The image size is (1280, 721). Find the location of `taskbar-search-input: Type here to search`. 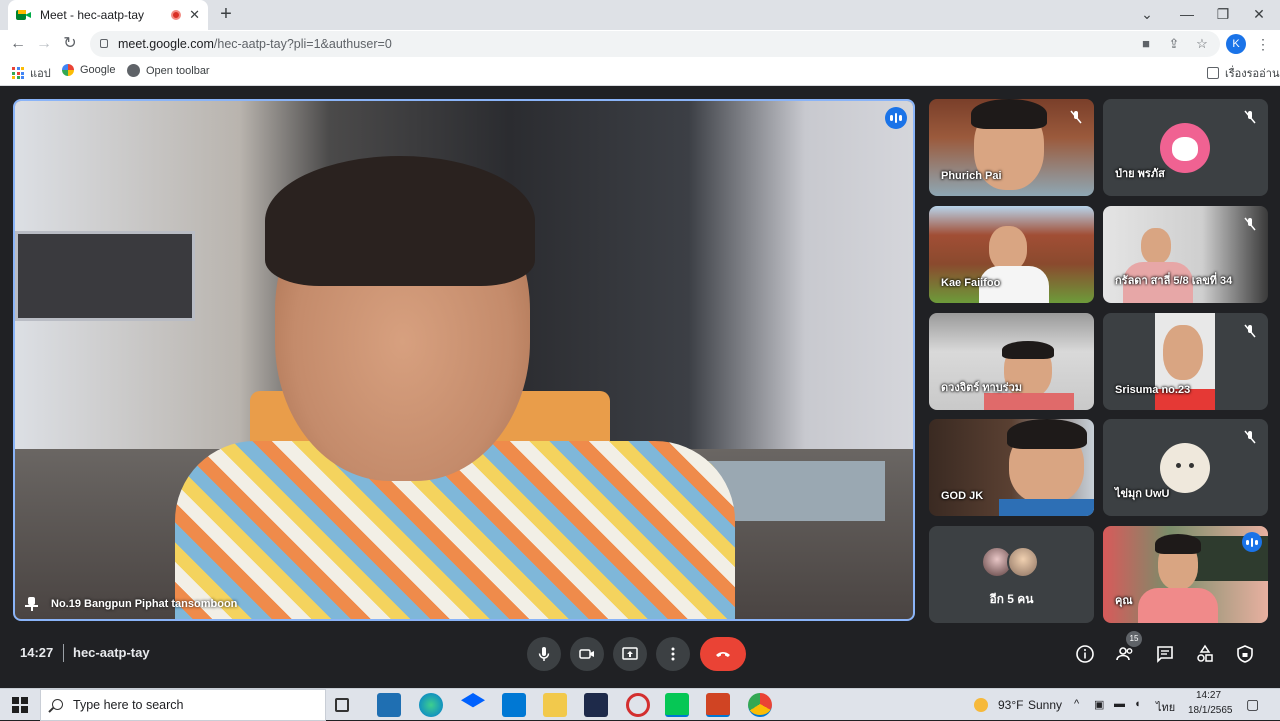

taskbar-search-input: Type here to search is located at coordinates (183, 705).